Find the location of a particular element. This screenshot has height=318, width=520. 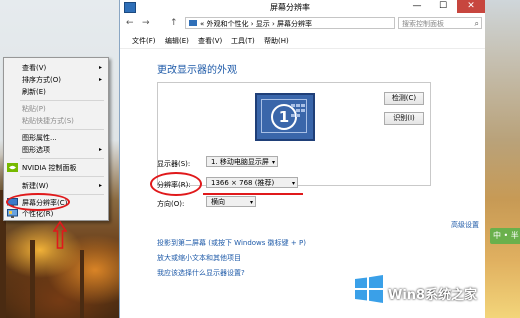

back-button: ← is located at coordinates (130, 23).